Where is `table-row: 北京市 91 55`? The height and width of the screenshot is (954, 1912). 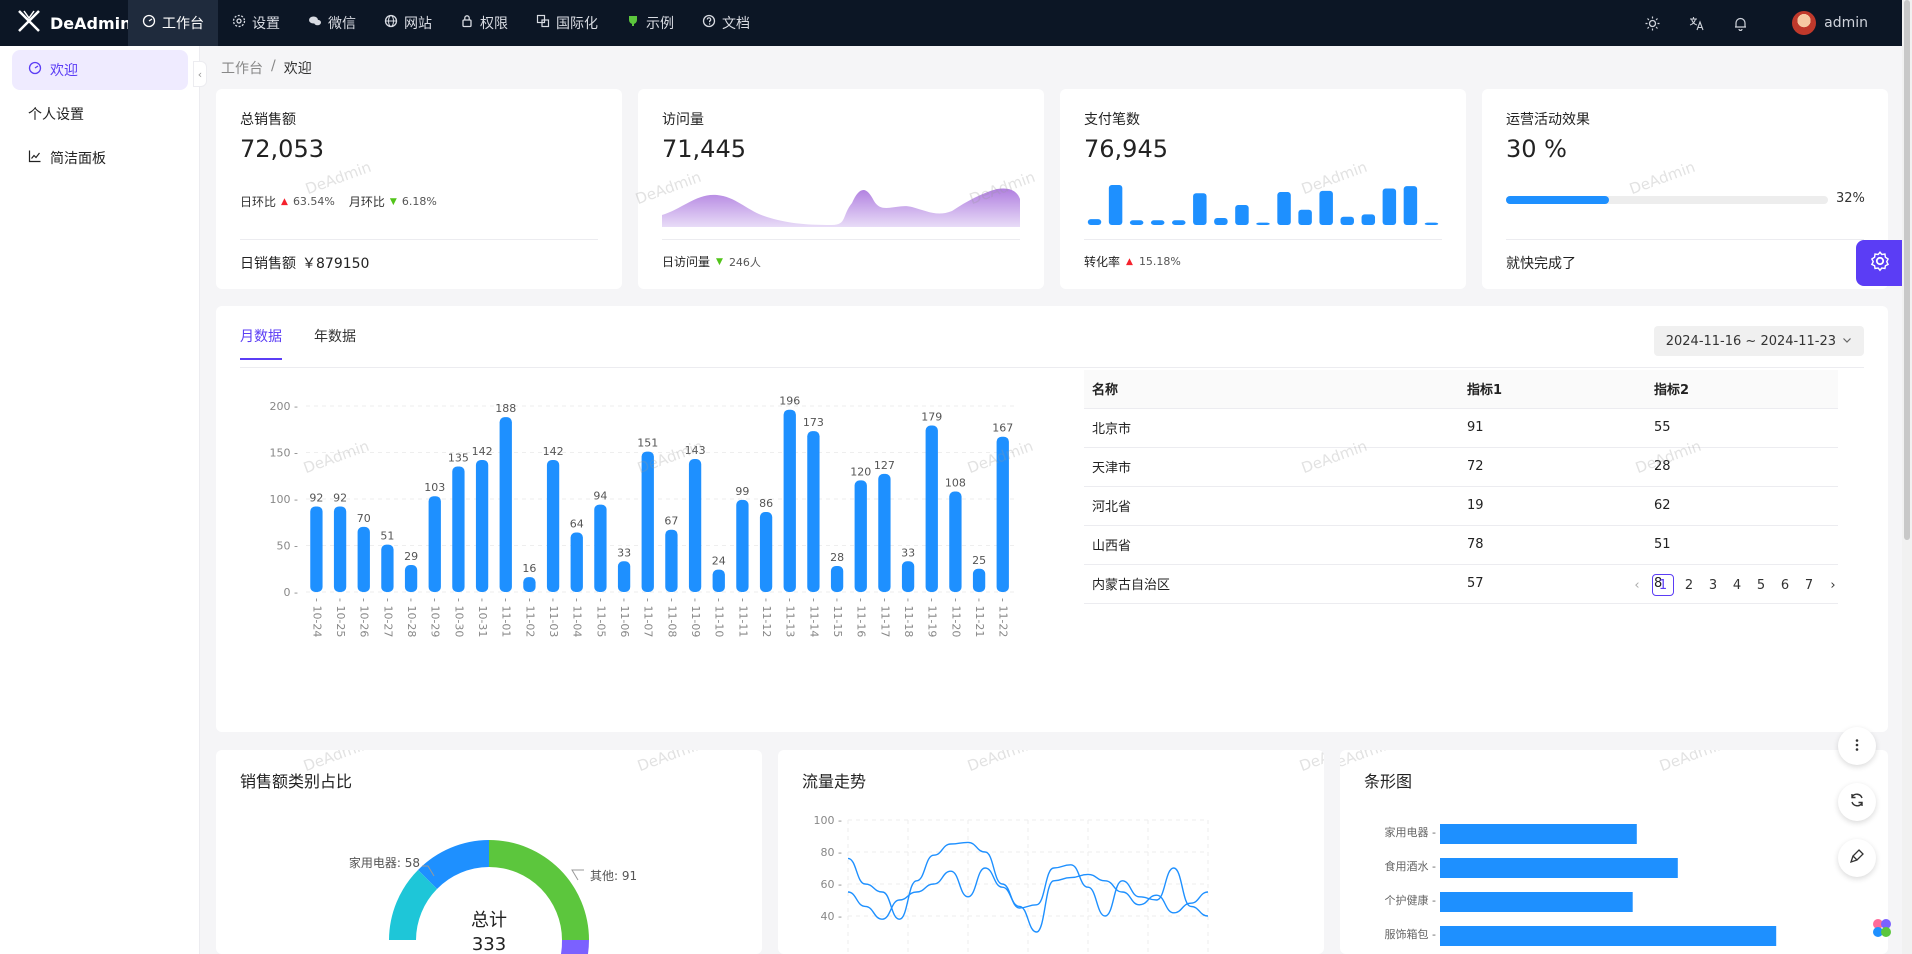
table-row: 北京市 91 55 is located at coordinates (1461, 428).